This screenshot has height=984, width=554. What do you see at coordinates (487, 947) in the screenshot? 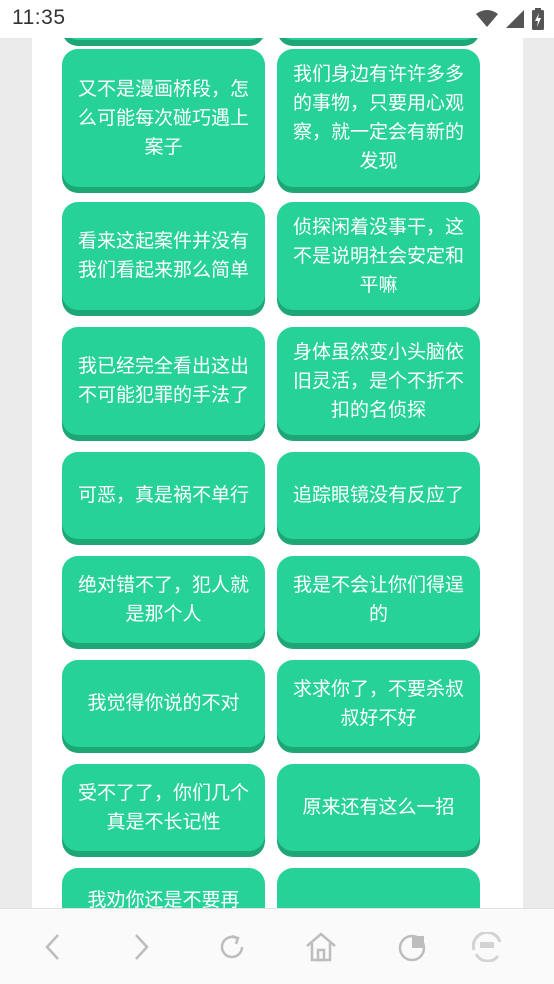
I see `menu-icon` at bounding box center [487, 947].